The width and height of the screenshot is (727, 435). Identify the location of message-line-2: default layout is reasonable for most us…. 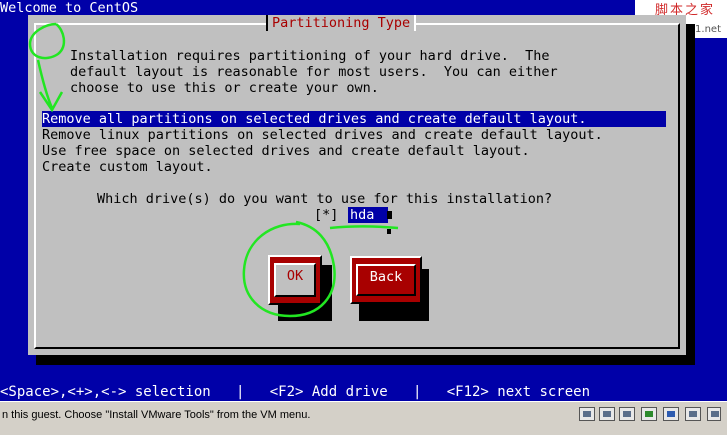
(314, 72).